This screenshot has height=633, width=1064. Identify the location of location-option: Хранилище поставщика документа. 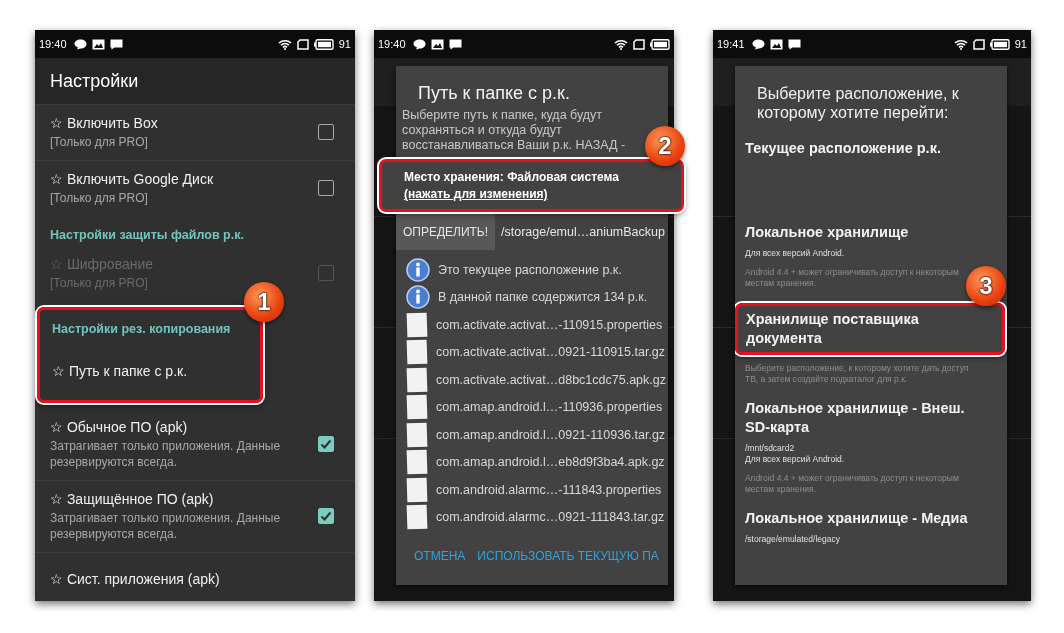
(864, 329).